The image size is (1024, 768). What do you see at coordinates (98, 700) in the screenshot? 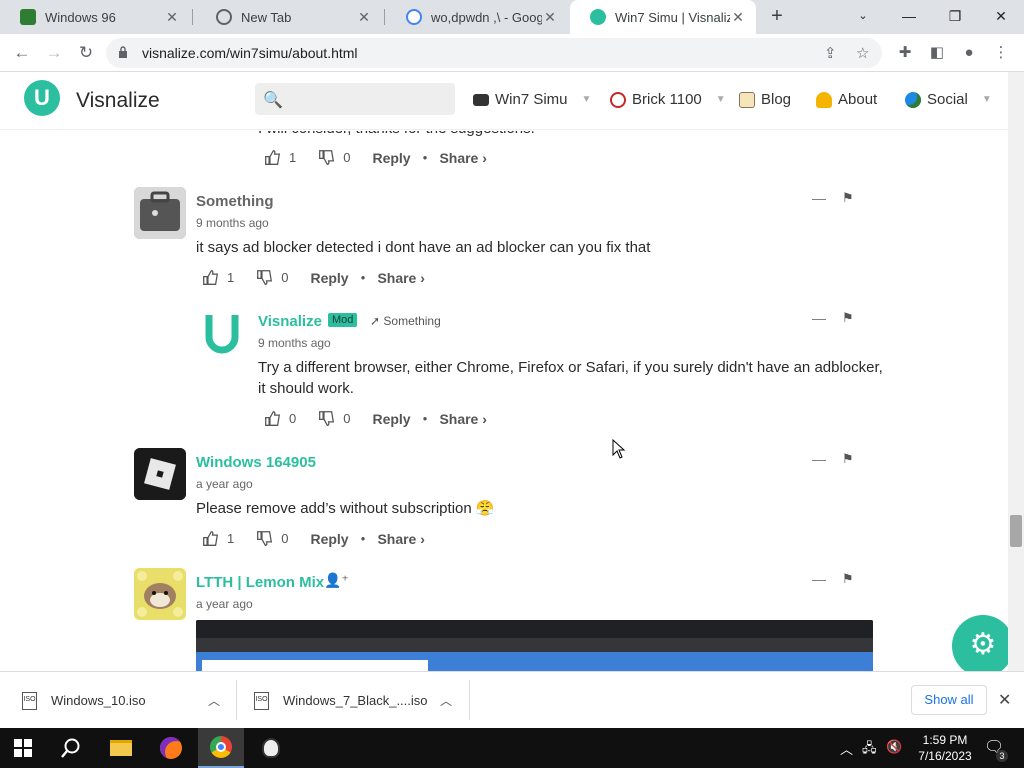
I see `download-filename: Windows_10.iso` at bounding box center [98, 700].